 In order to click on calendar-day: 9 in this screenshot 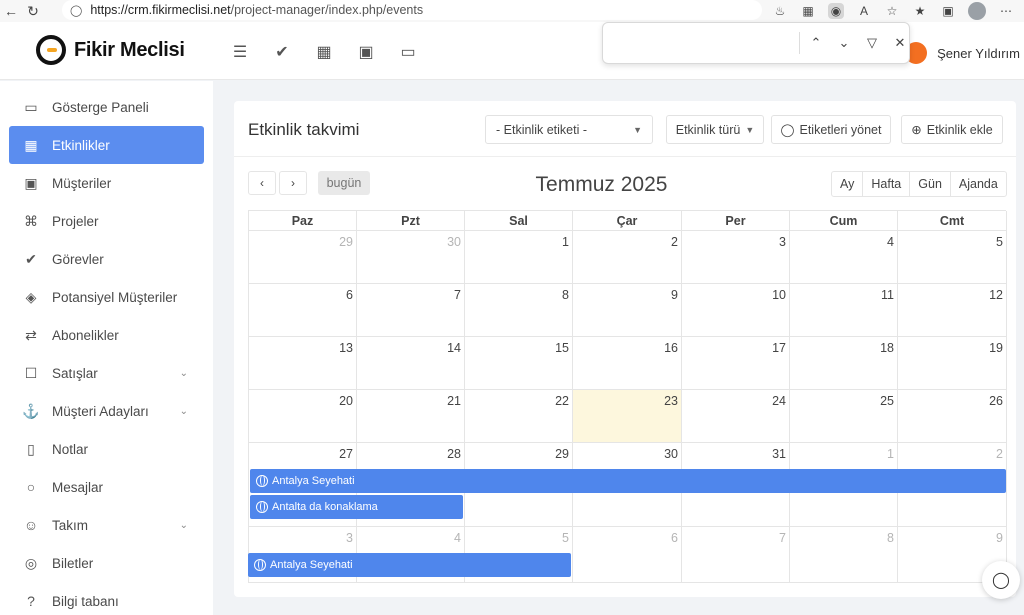, I will do `click(627, 310)`.